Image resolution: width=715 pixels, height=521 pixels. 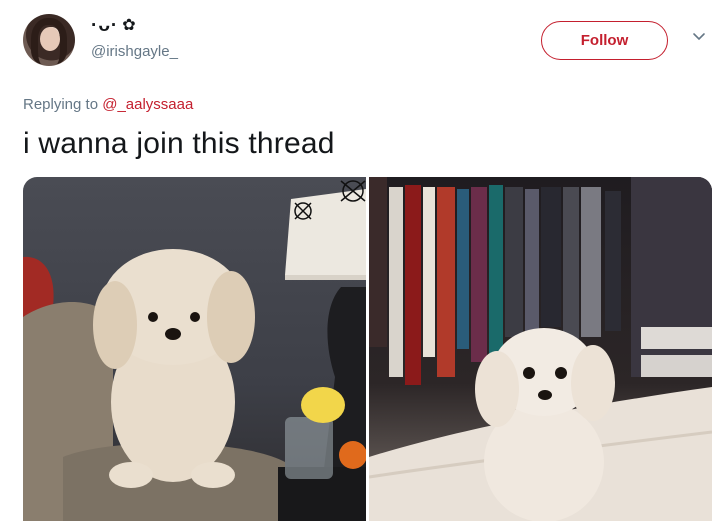 I want to click on replying-to-line: Replying to @_aalyssaaa, so click(x=108, y=104).